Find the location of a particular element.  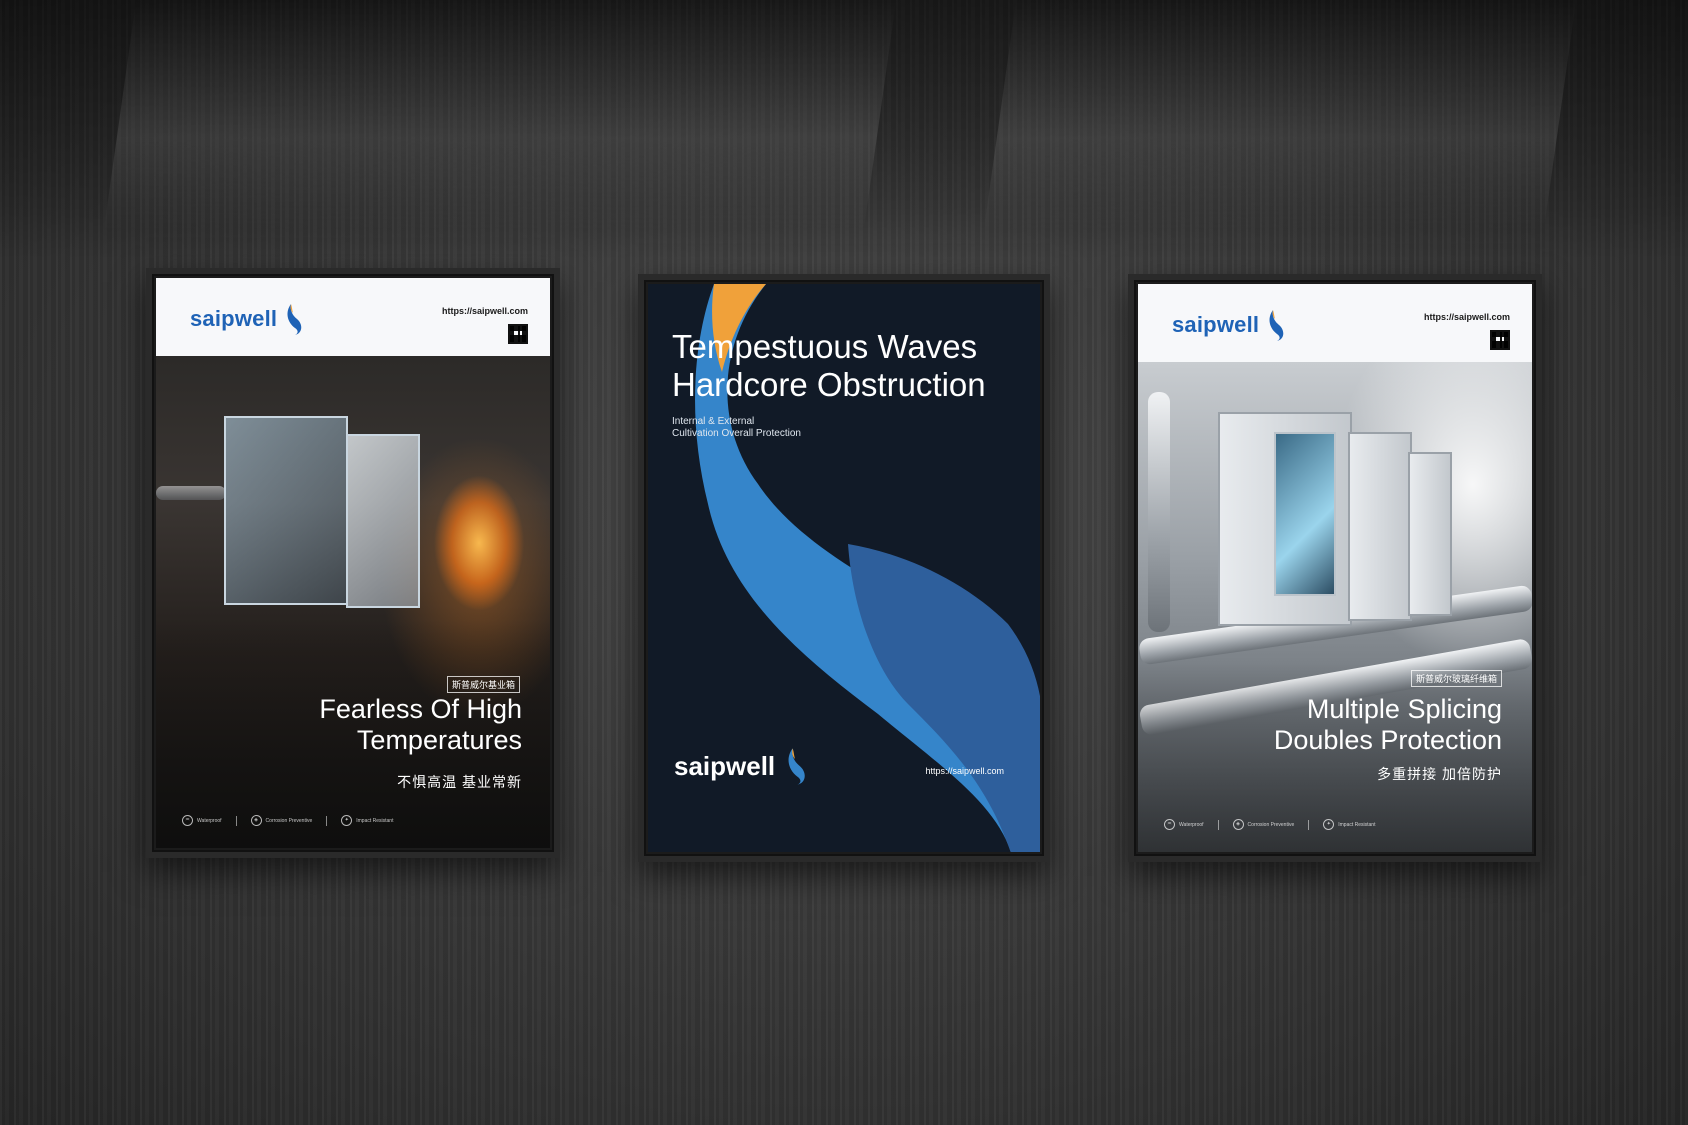

poster-title: Tempestuous Waves Hardcore Obstruction is located at coordinates (829, 365).